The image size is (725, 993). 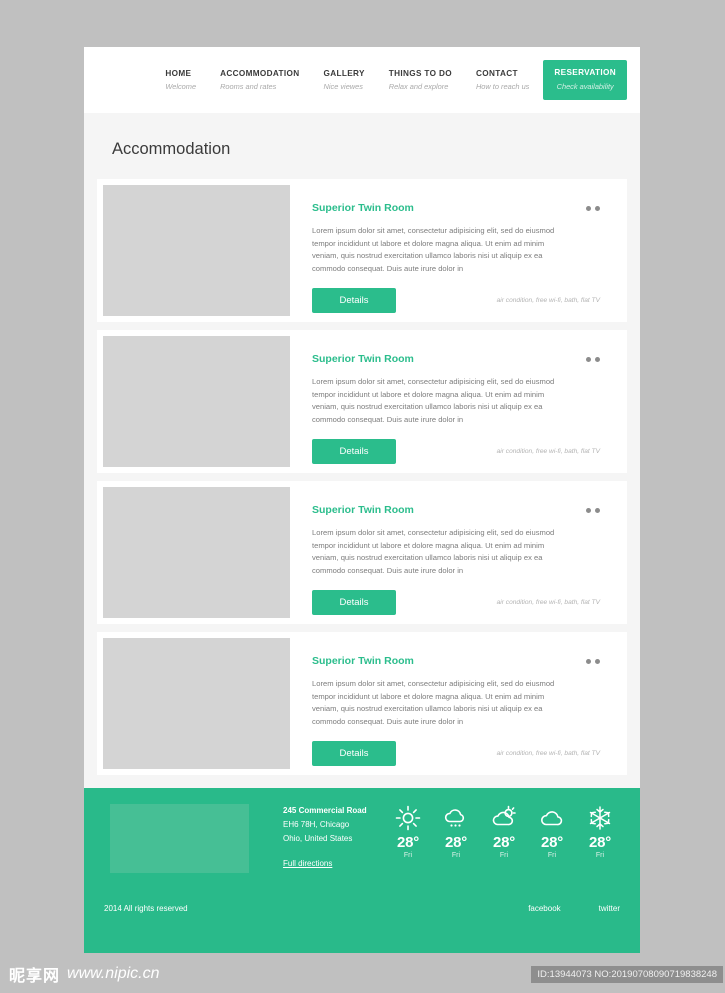 What do you see at coordinates (627, 974) in the screenshot?
I see `watermark-id: ID:13944073 NO:20190708090719838248` at bounding box center [627, 974].